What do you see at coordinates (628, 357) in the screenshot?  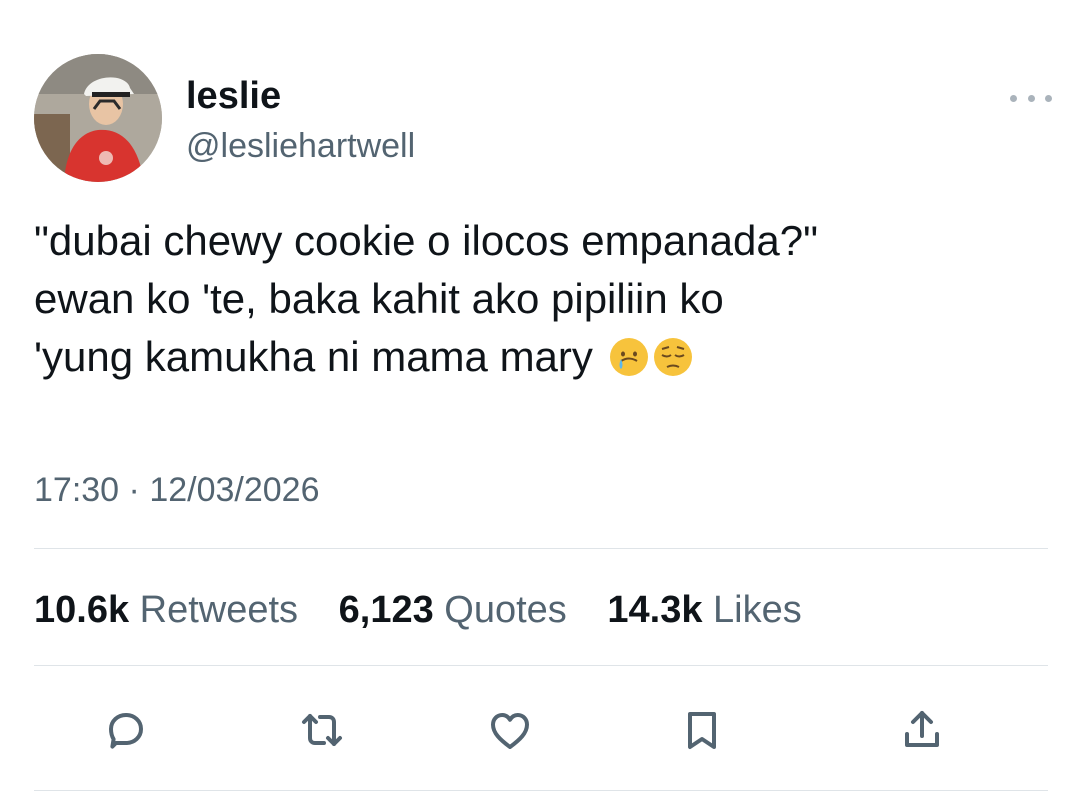 I see `crying-face-emoji` at bounding box center [628, 357].